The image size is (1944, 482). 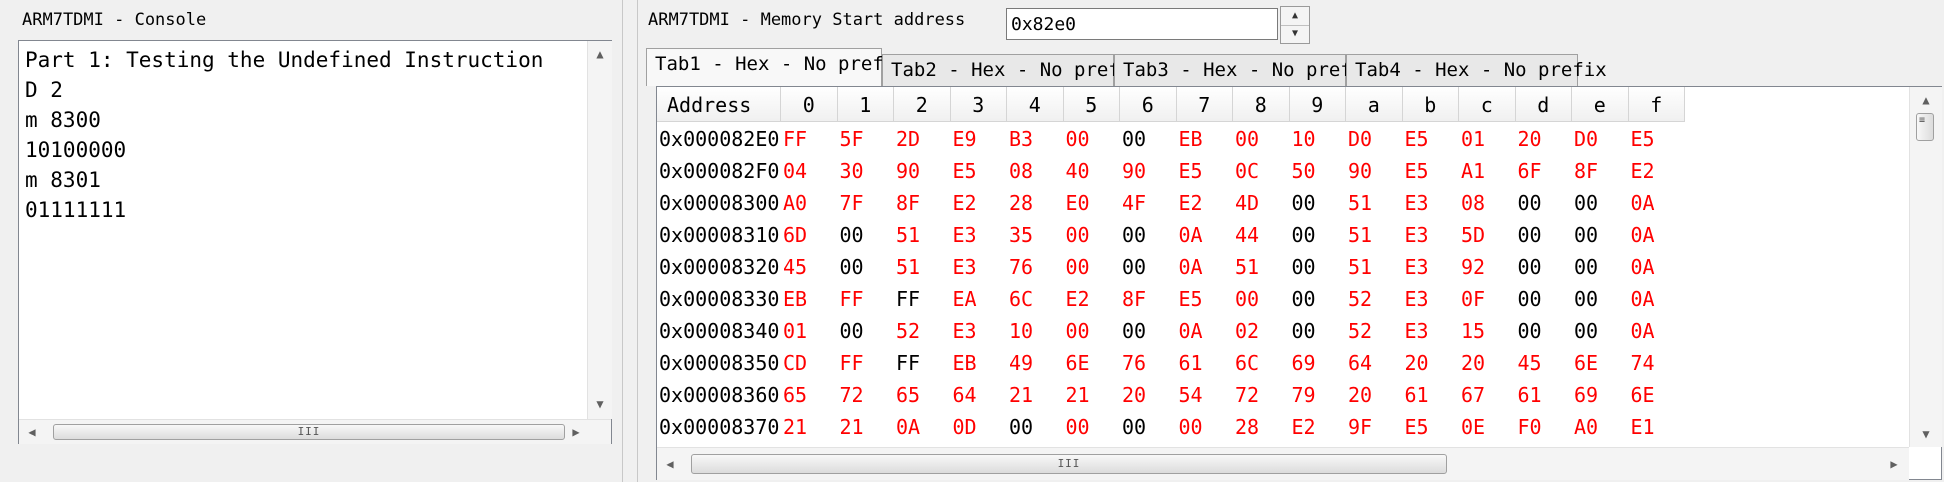 What do you see at coordinates (1360, 139) in the screenshot?
I see `byte-cell: D0` at bounding box center [1360, 139].